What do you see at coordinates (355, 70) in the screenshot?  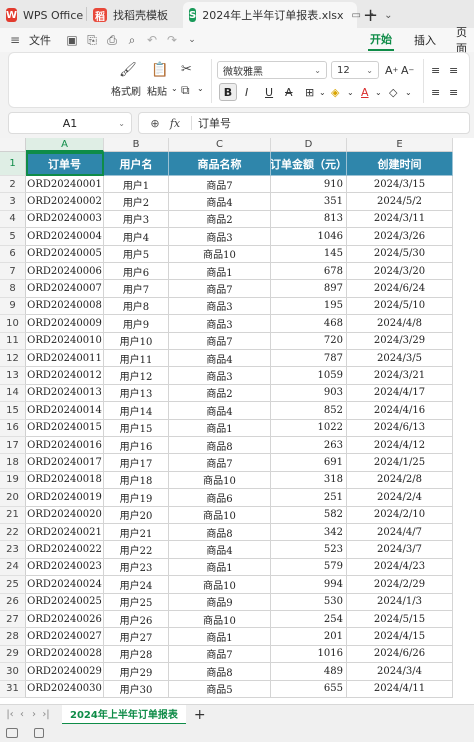 I see `font-size-select: 12 ⌄` at bounding box center [355, 70].